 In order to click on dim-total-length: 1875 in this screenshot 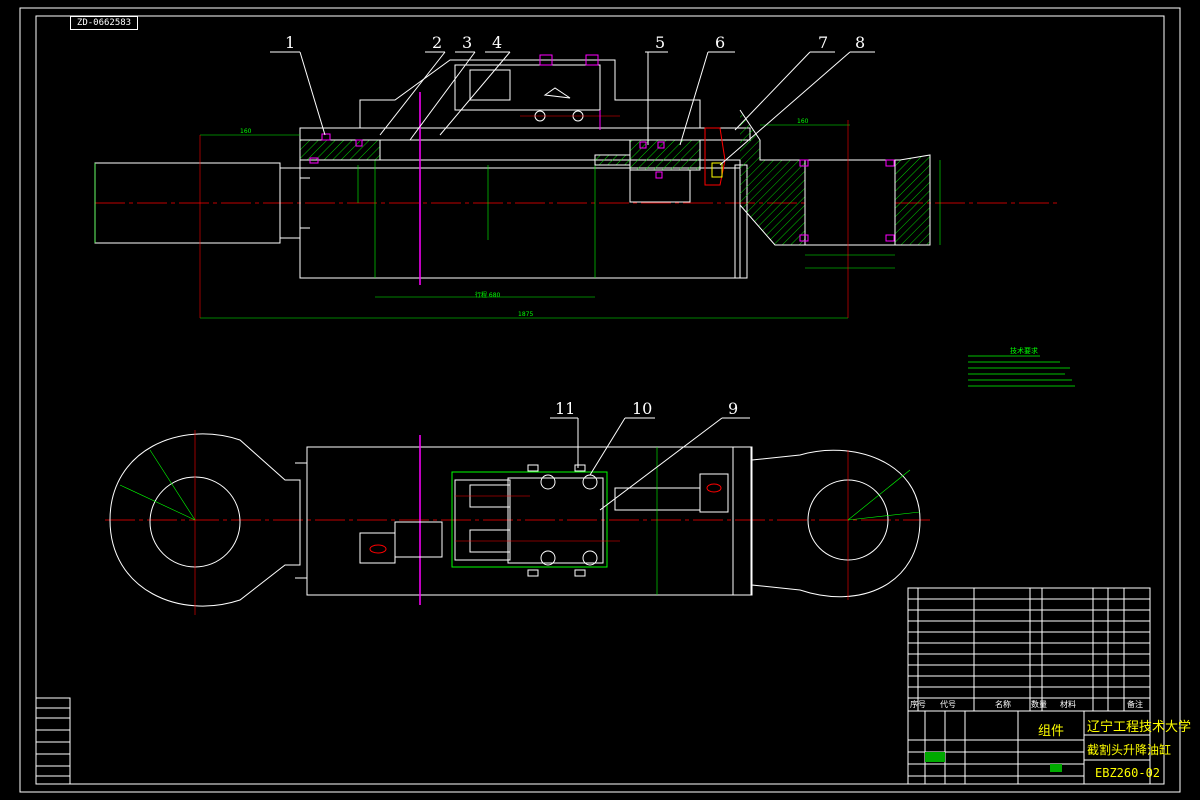, I will do `click(526, 314)`.